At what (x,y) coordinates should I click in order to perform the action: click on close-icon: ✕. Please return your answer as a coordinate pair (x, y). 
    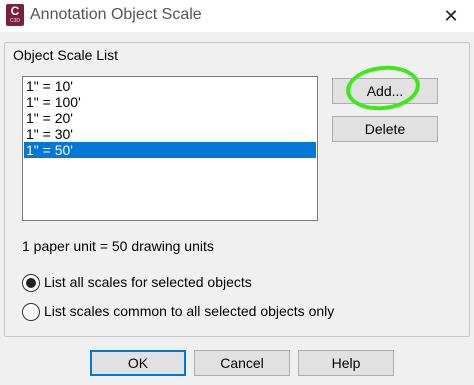
    Looking at the image, I should click on (451, 16).